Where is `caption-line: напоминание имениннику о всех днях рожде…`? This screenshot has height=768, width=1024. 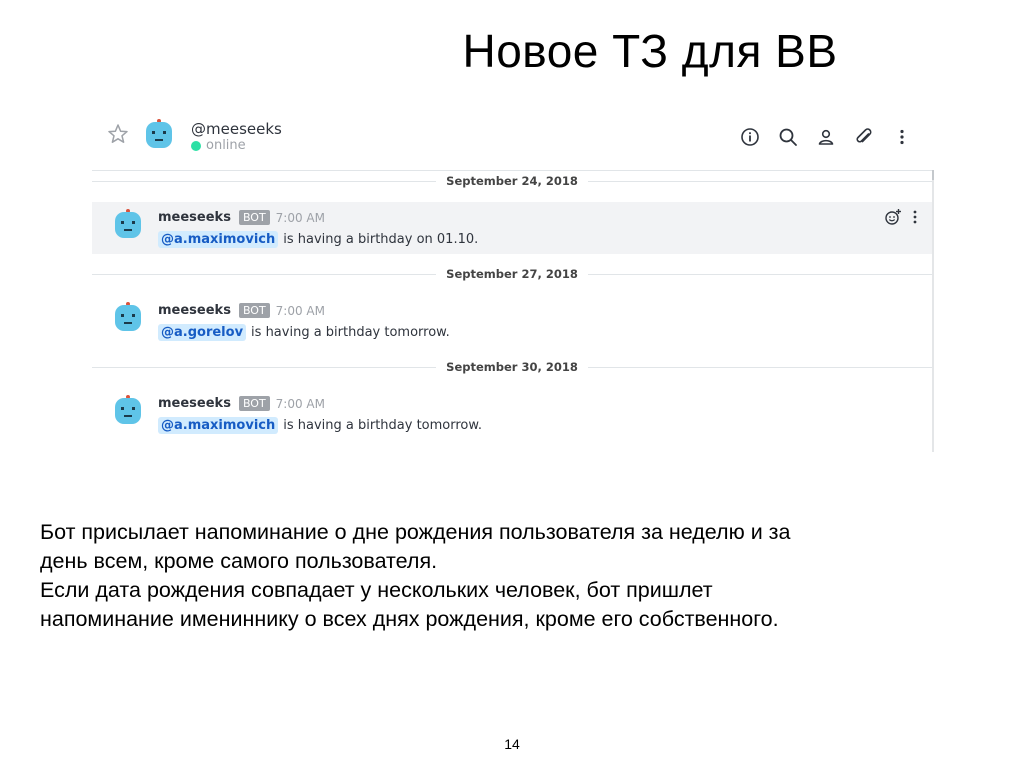
caption-line: напоминание имениннику о всех днях рожде… is located at coordinates (409, 619).